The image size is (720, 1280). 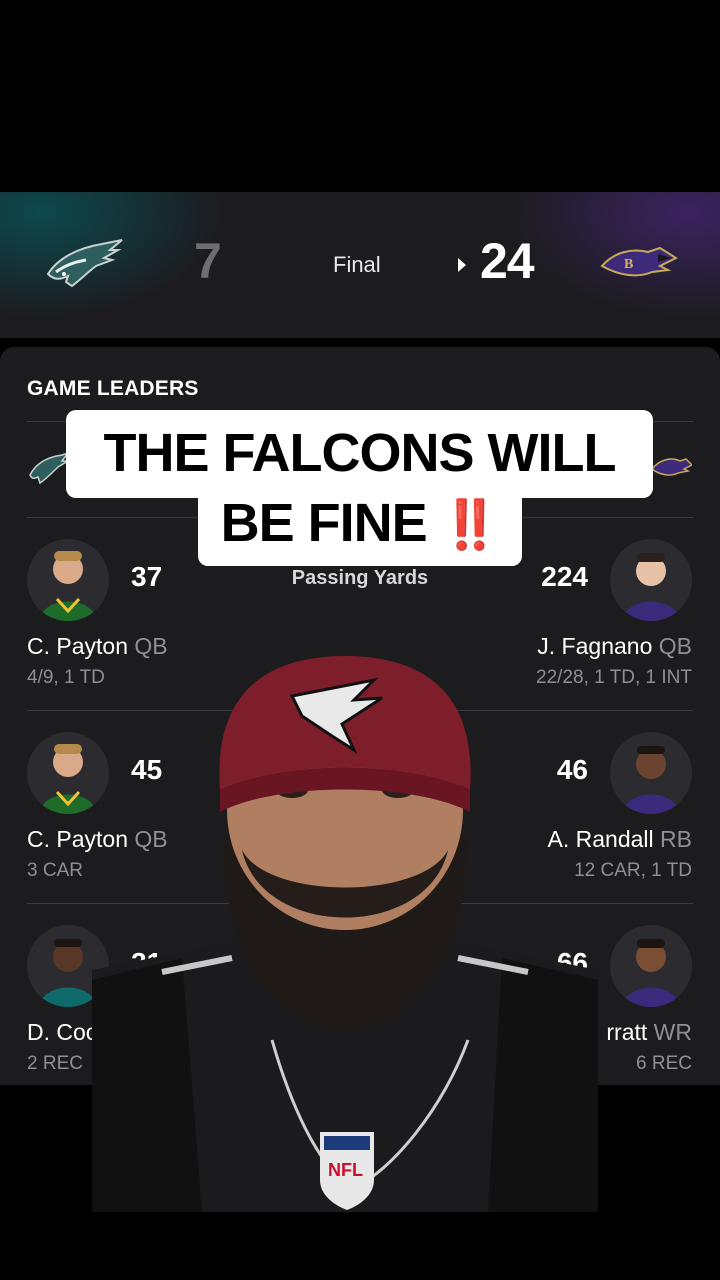 I want to click on player-statline: 2 REC, so click(x=55, y=1063).